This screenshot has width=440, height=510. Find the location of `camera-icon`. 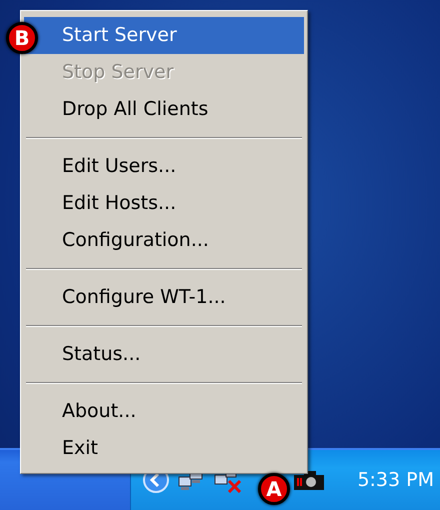

camera-icon is located at coordinates (309, 480).